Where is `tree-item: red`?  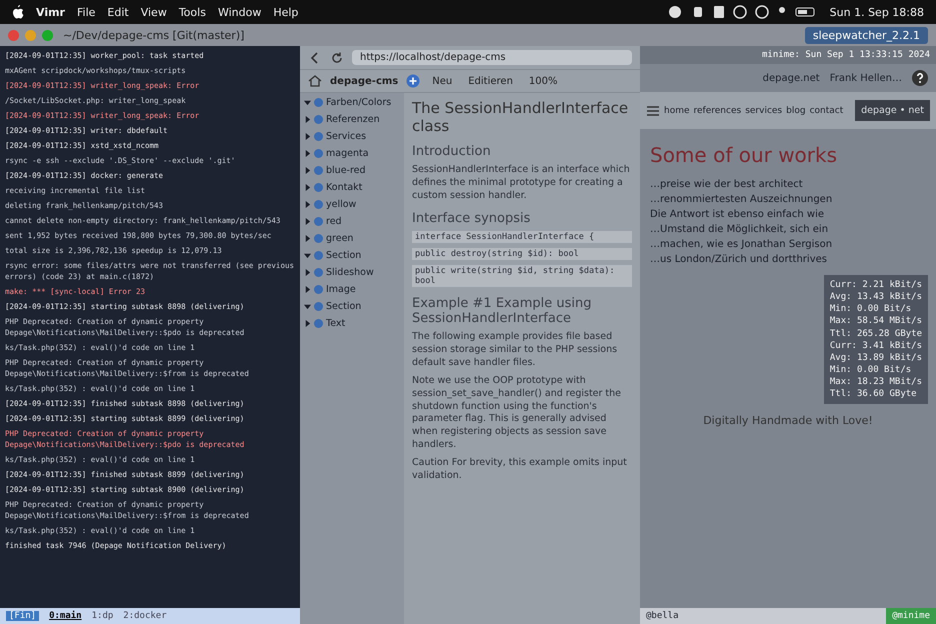
tree-item: red is located at coordinates (352, 221).